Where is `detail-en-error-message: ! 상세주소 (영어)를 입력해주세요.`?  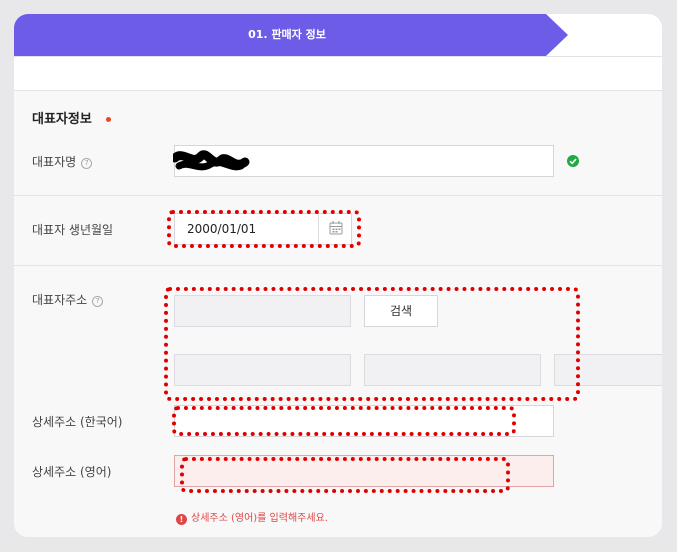
detail-en-error-message: ! 상세주소 (영어)를 입력해주세요. is located at coordinates (252, 517).